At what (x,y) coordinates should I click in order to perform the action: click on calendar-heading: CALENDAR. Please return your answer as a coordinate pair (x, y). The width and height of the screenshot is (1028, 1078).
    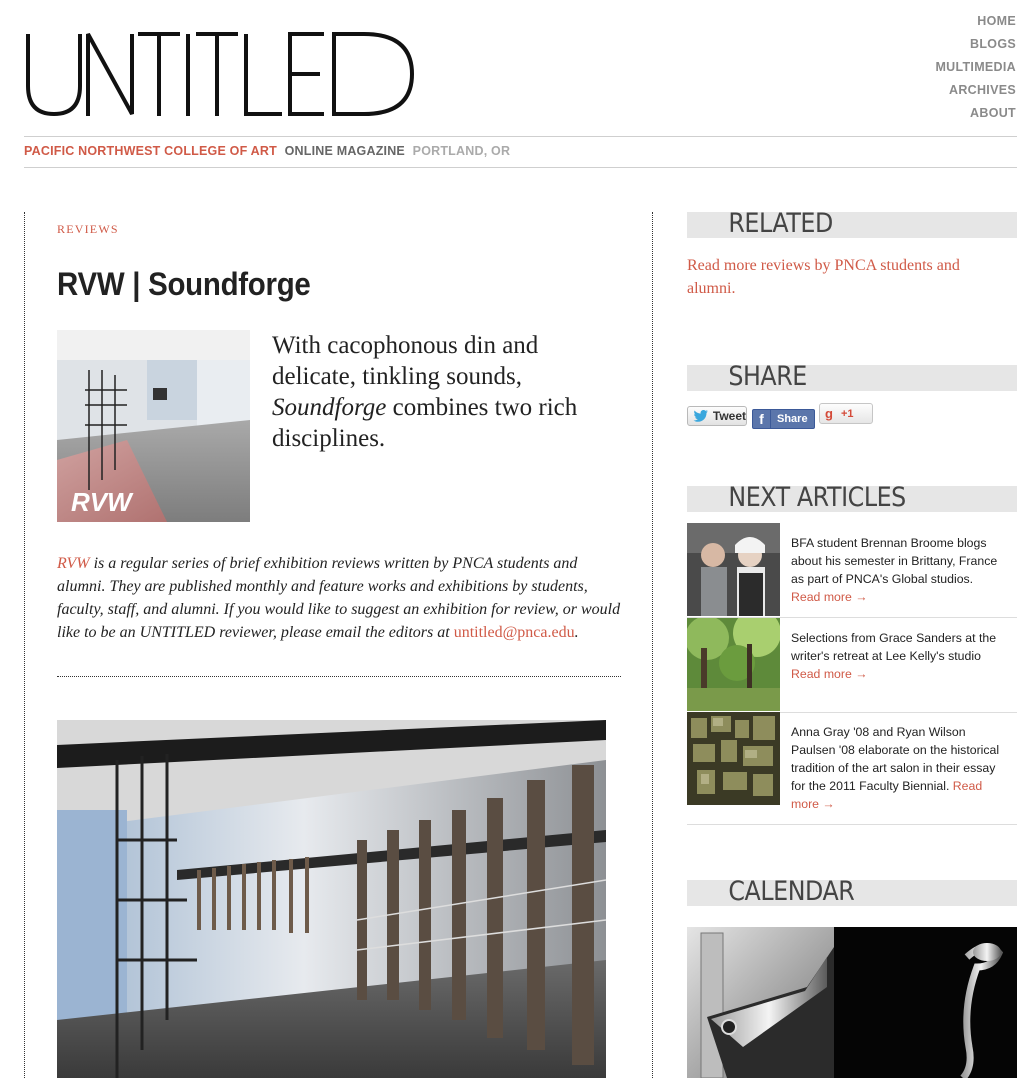
    Looking at the image, I should click on (852, 892).